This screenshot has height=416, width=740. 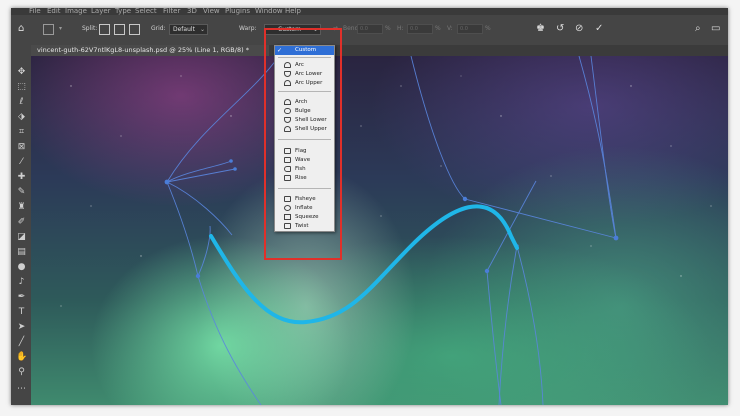 I want to click on menu-edit: Edit, so click(x=54, y=11).